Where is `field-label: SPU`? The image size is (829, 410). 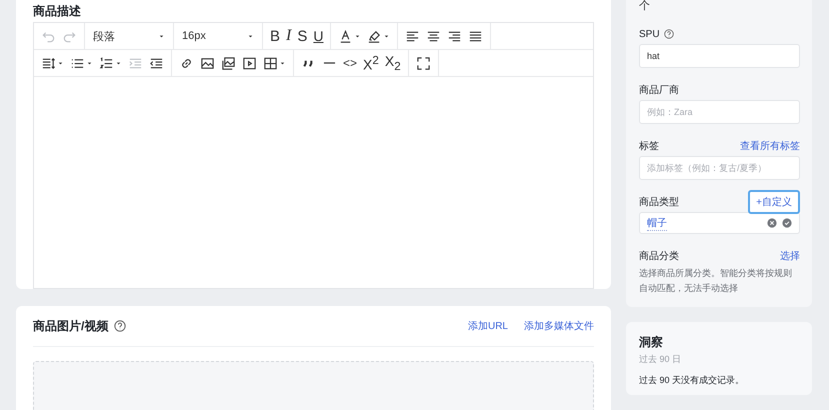
field-label: SPU is located at coordinates (649, 34).